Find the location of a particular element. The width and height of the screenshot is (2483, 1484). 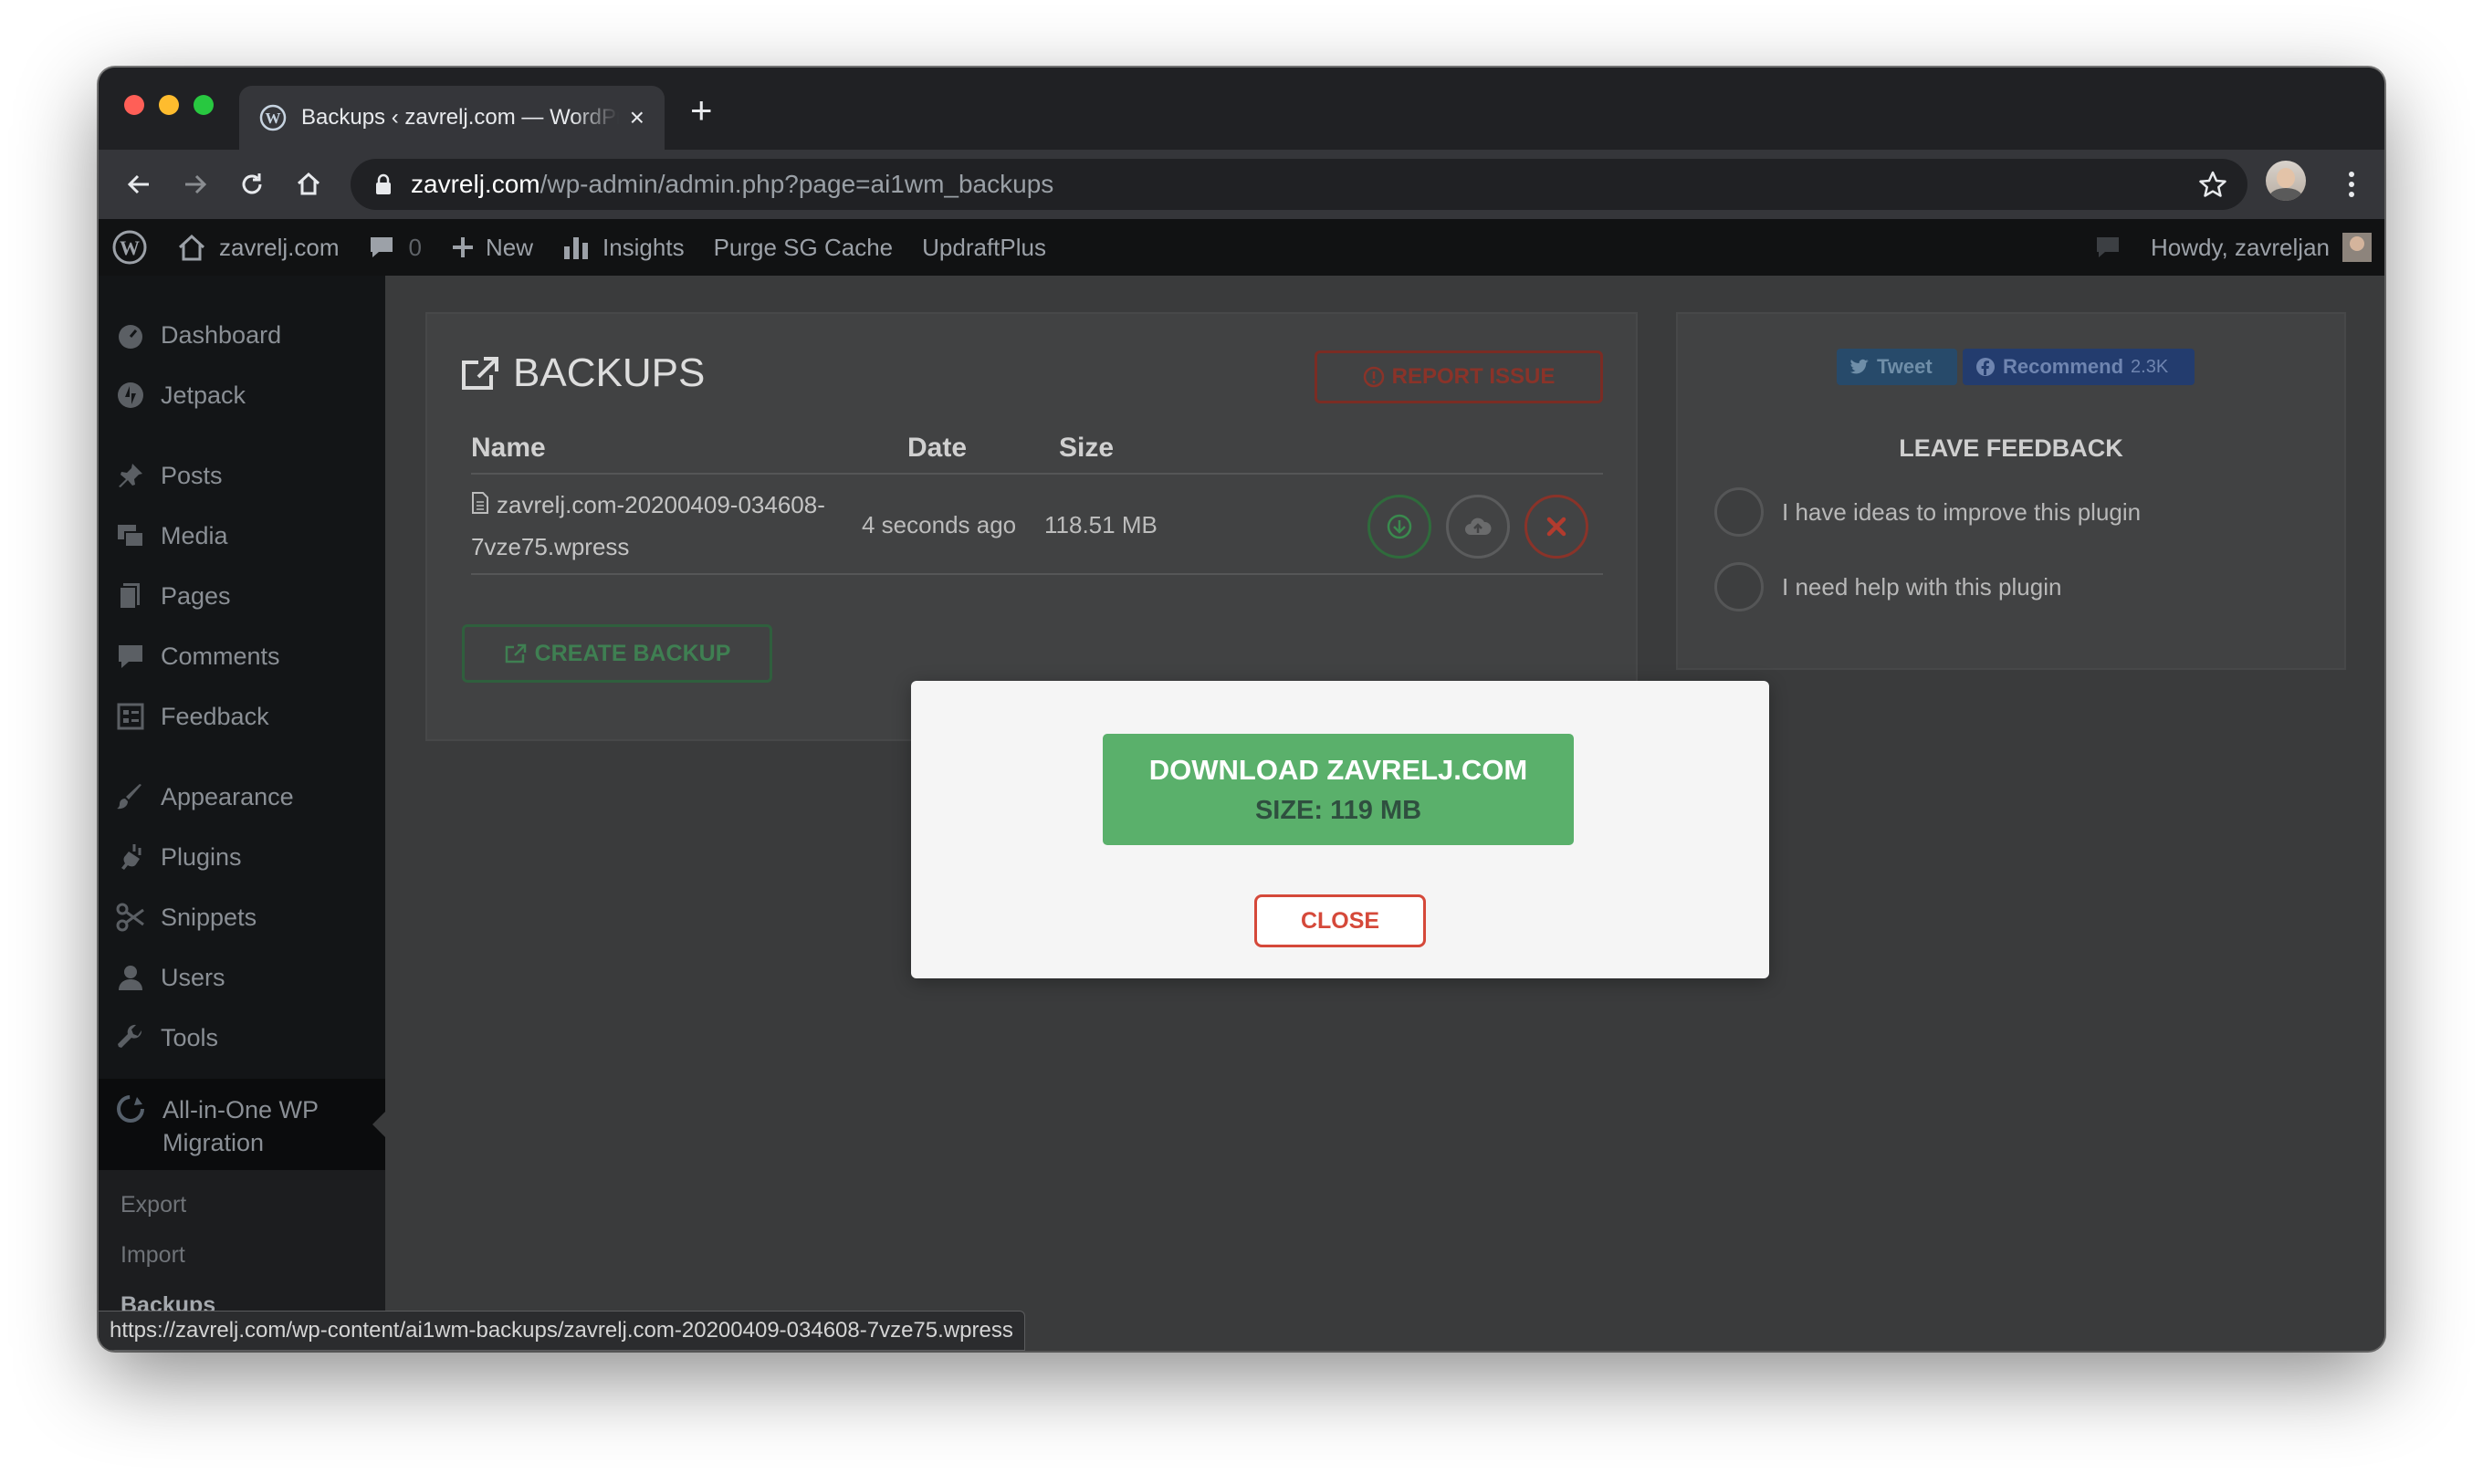

updraftplus-link: UpdraftPlus is located at coordinates (984, 247).